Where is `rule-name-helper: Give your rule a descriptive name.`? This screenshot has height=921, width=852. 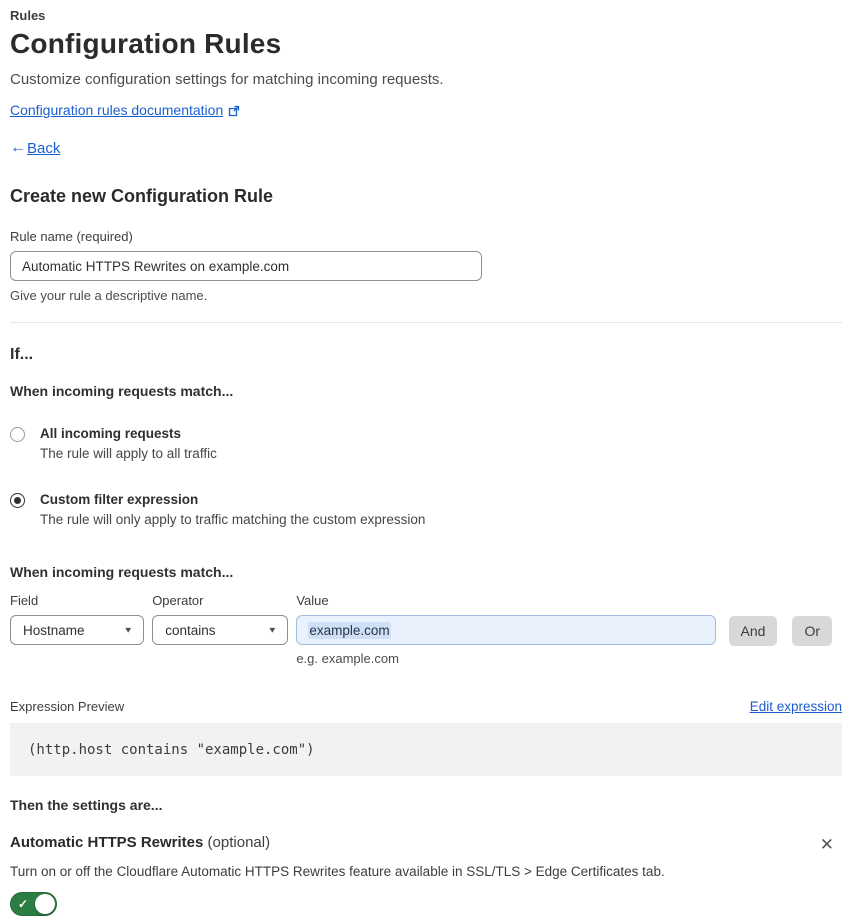
rule-name-helper: Give your rule a descriptive name. is located at coordinates (109, 295).